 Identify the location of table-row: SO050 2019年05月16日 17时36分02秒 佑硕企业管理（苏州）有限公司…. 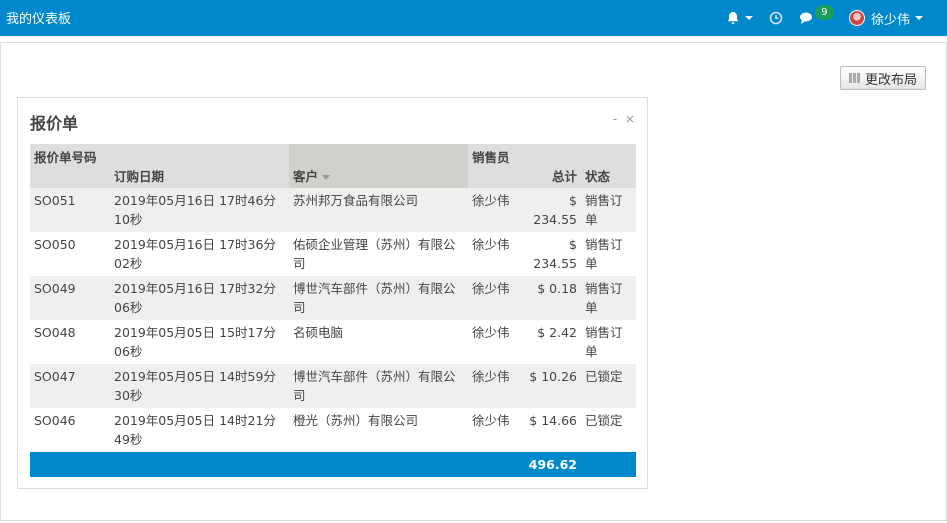
(333, 254).